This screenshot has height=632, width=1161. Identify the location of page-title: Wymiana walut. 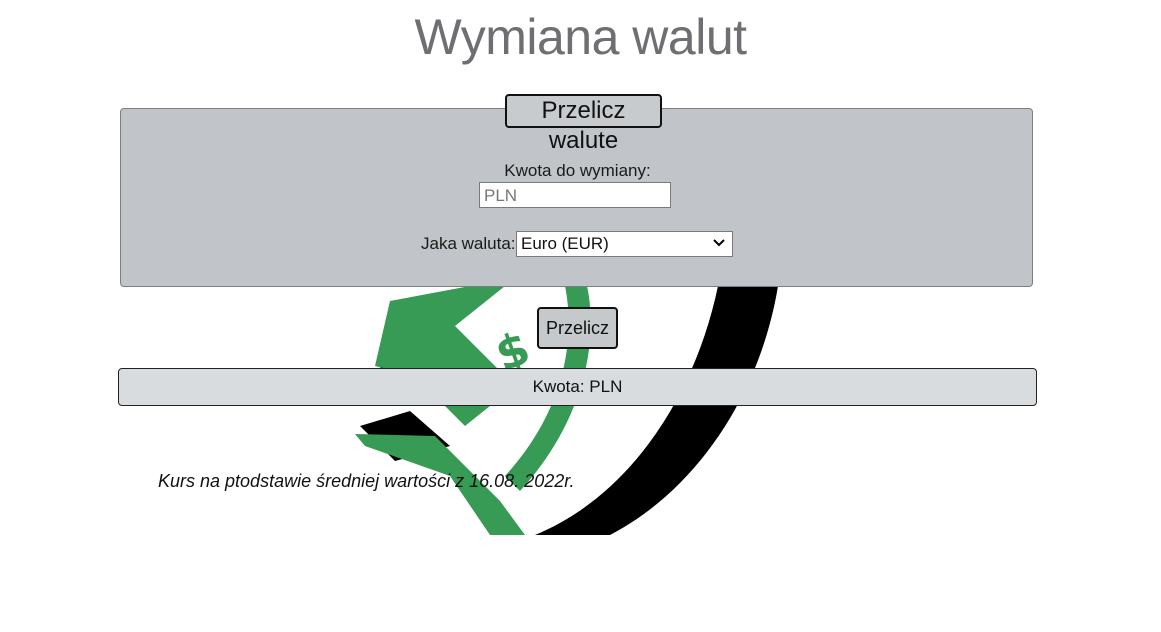
(580, 37).